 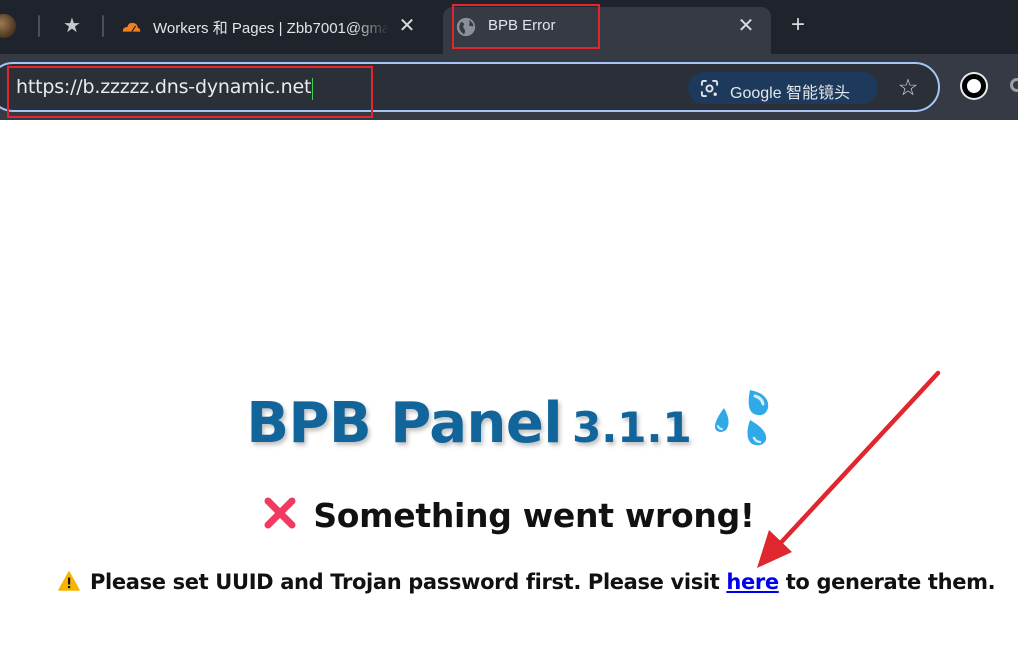 I want to click on annotation-box-url, so click(x=190, y=92).